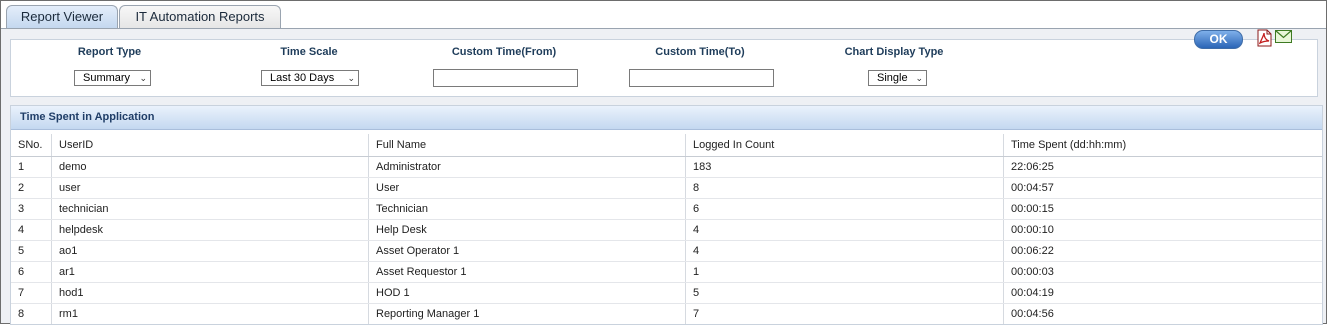  I want to click on custom-time-from-label: Custom Time(From), so click(504, 52).